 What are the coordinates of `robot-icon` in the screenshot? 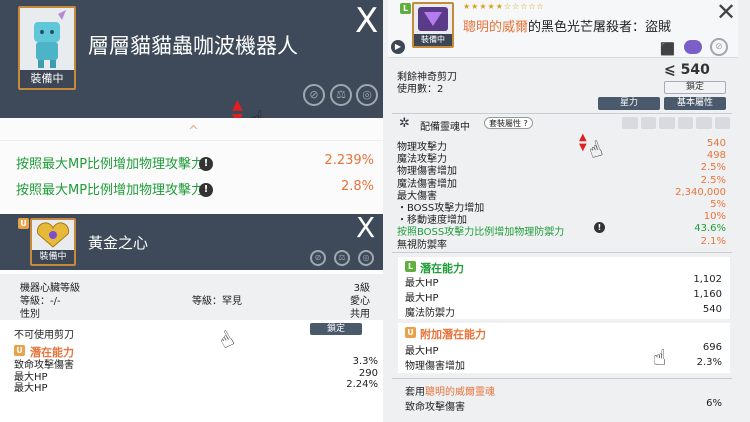 It's located at (50, 39).